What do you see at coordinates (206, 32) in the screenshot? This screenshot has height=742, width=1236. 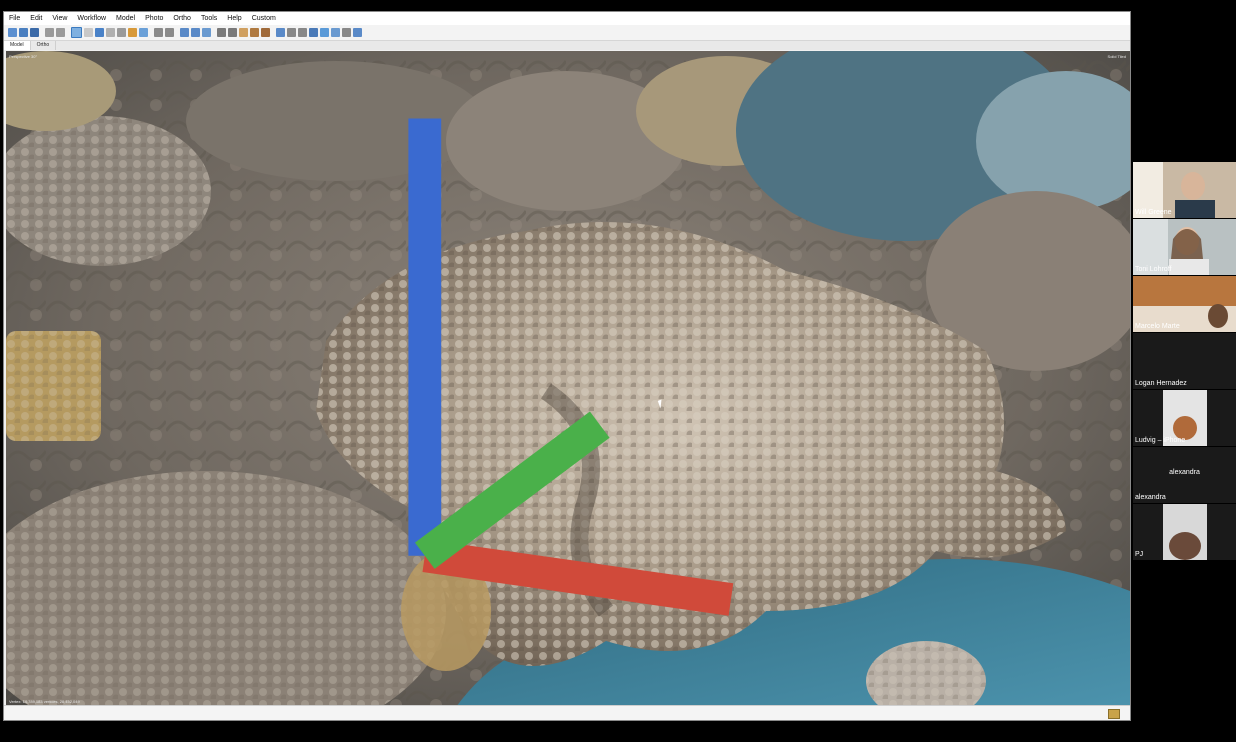 I see `reset-view-icon` at bounding box center [206, 32].